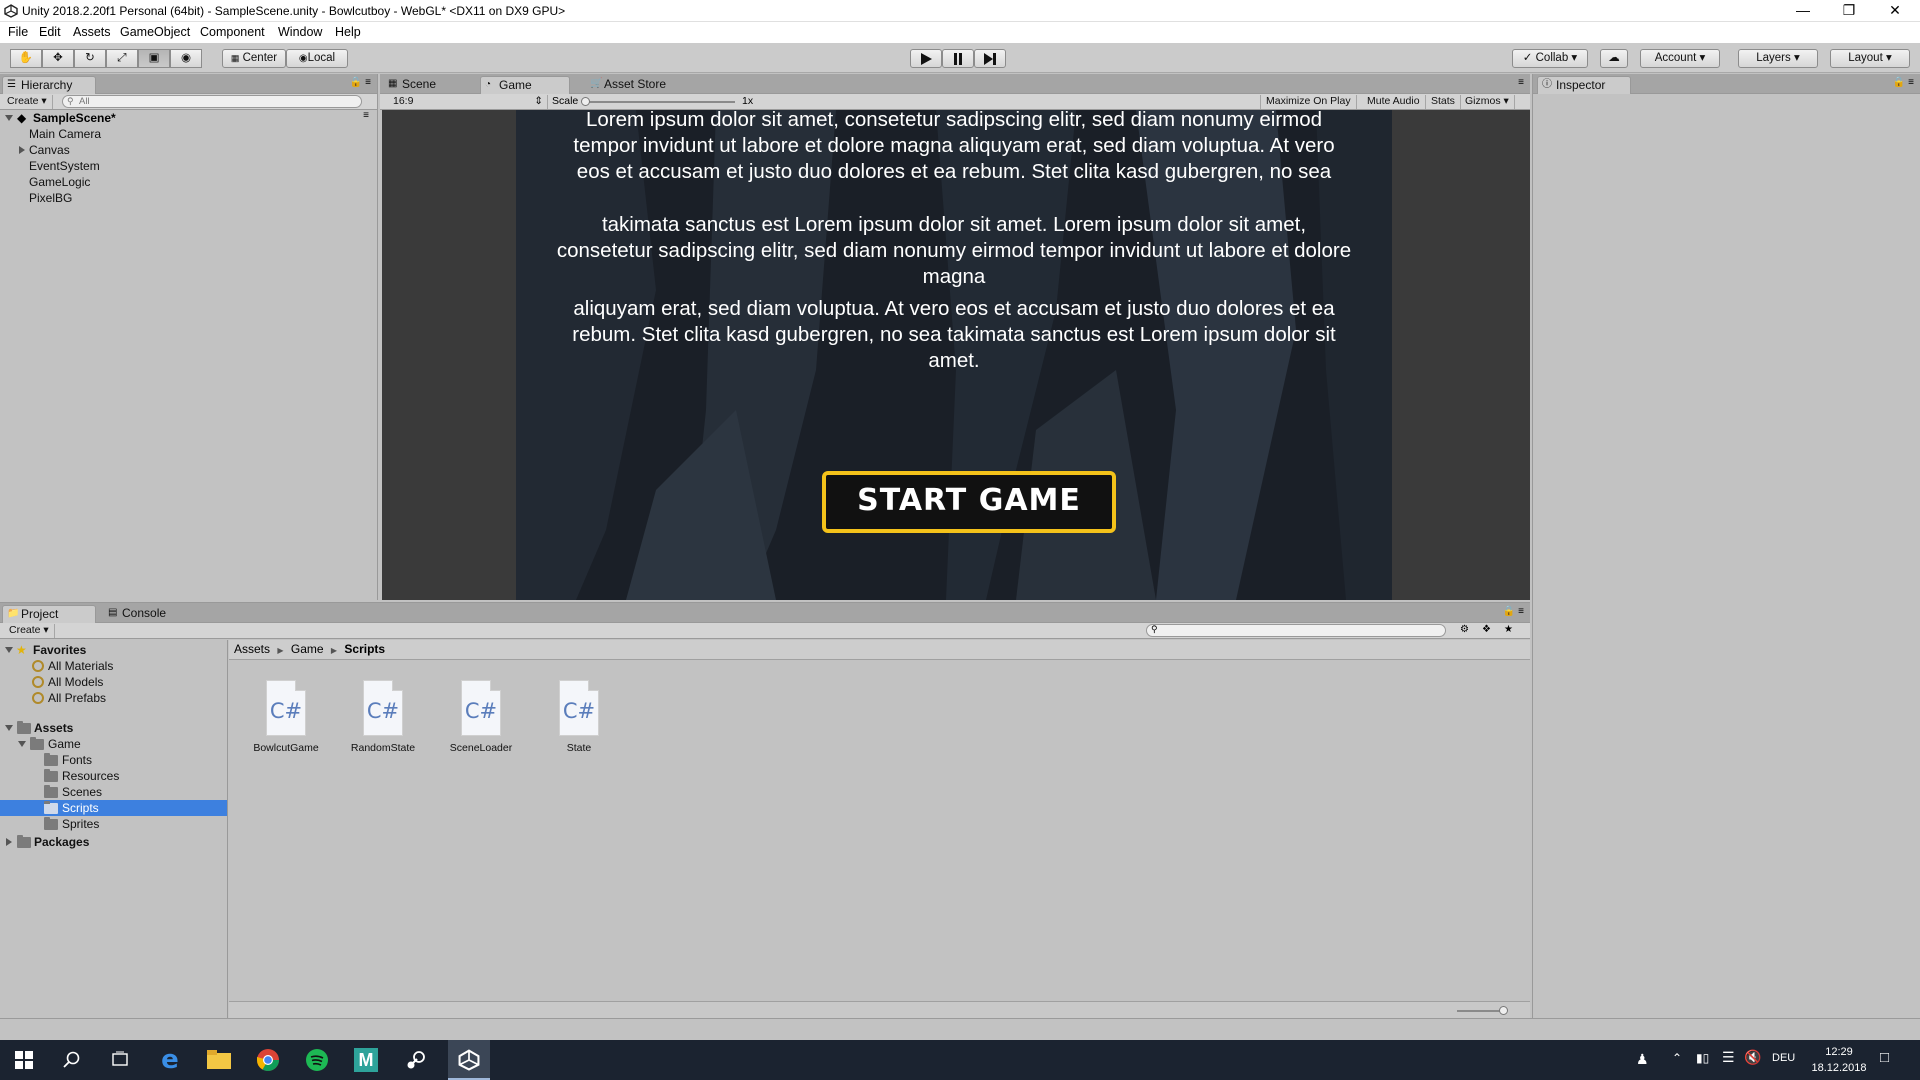  I want to click on menu-edit: Edit, so click(50, 32).